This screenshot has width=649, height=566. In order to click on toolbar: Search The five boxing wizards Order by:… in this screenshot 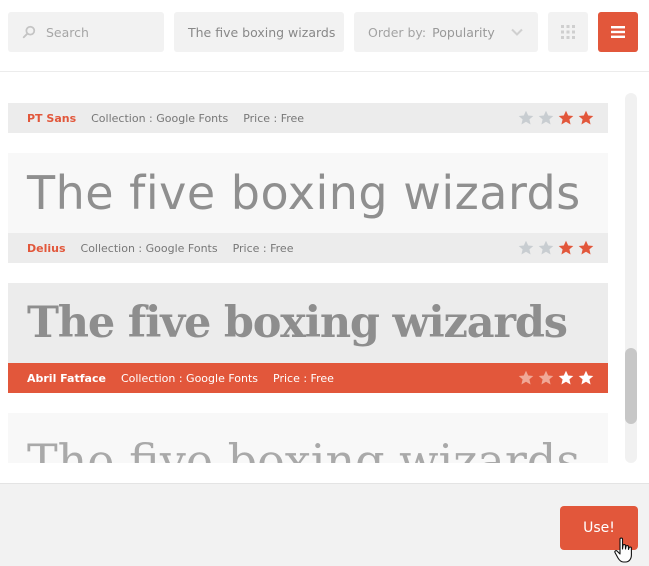, I will do `click(324, 36)`.